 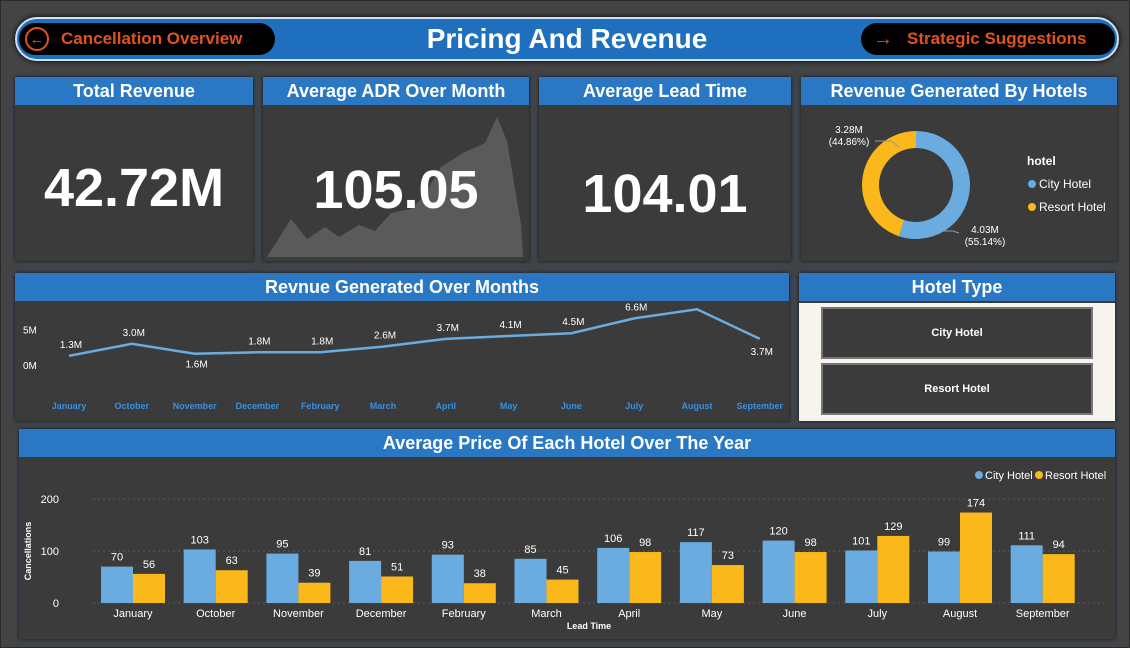 I want to click on avg-lead-time-card: Average Lead Time 104.01, so click(x=665, y=169).